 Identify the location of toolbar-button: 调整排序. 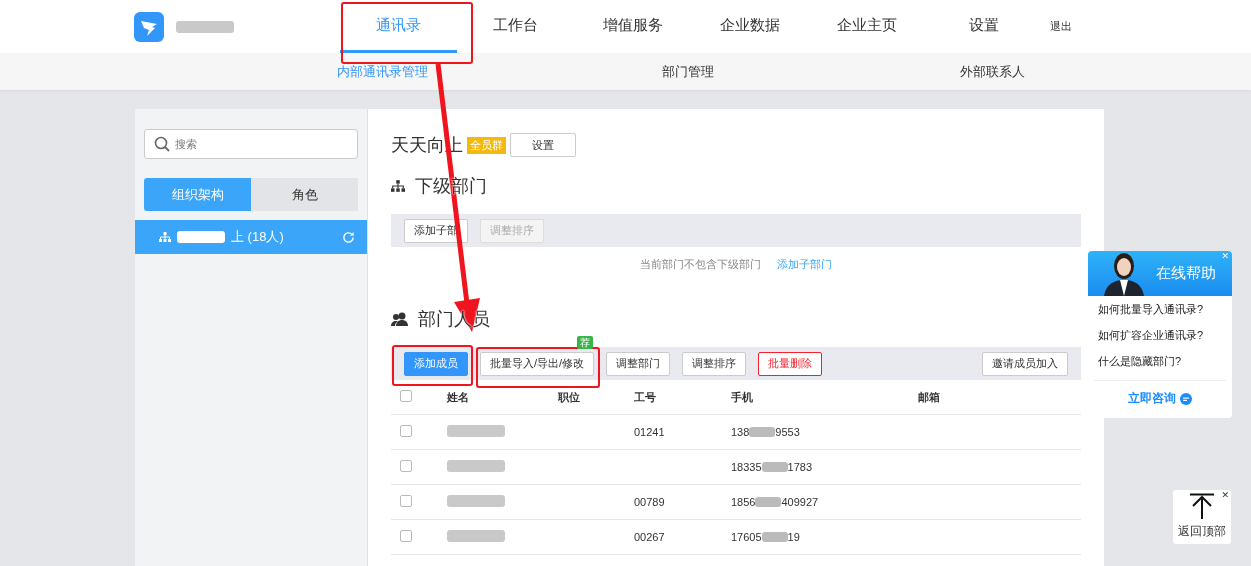
(714, 363).